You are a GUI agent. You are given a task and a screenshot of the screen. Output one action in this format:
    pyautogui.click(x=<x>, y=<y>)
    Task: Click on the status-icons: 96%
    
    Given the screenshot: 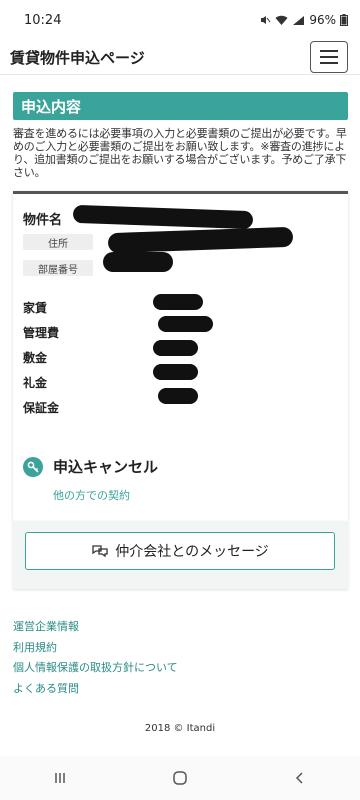 What is the action you would take?
    pyautogui.click(x=303, y=20)
    